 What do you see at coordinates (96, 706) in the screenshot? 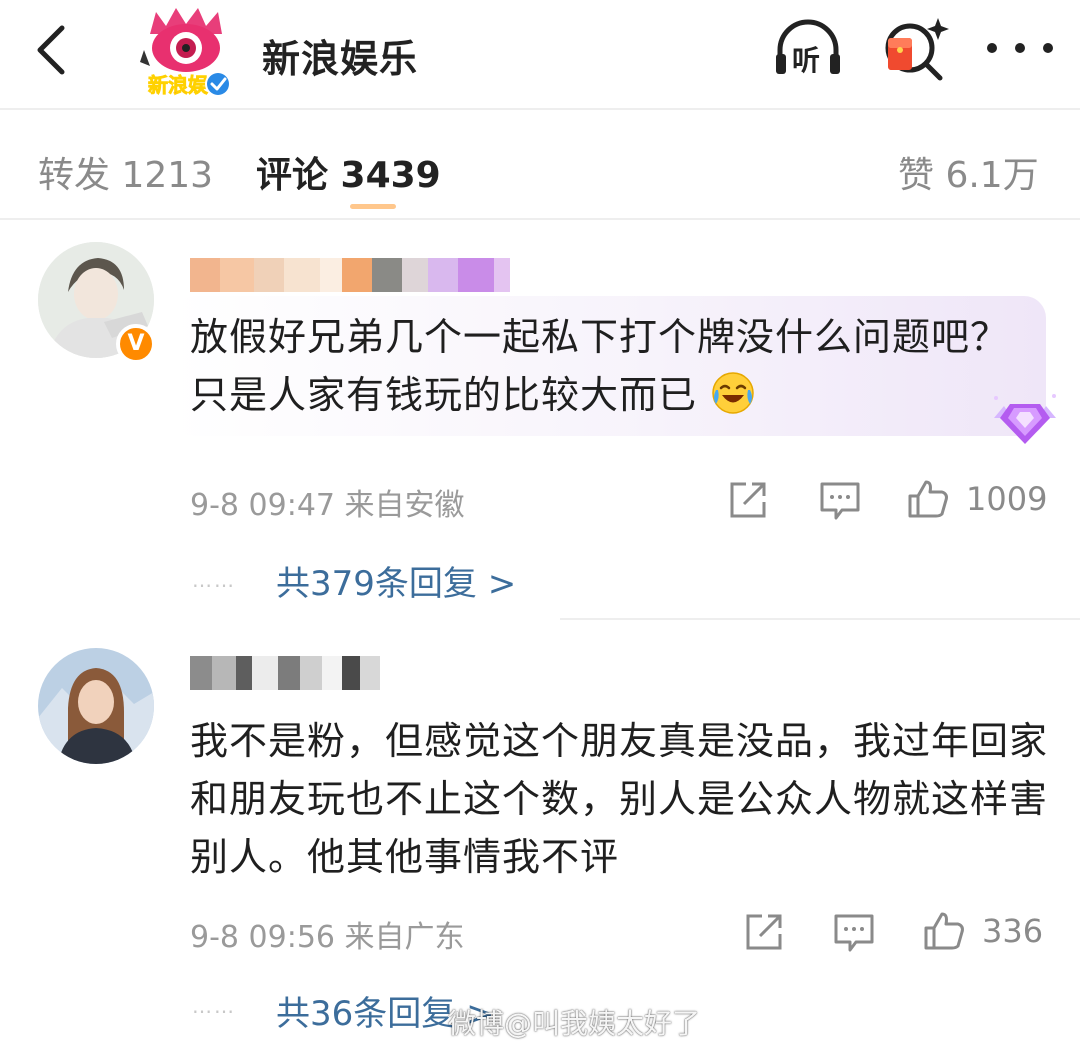
I see `avatar` at bounding box center [96, 706].